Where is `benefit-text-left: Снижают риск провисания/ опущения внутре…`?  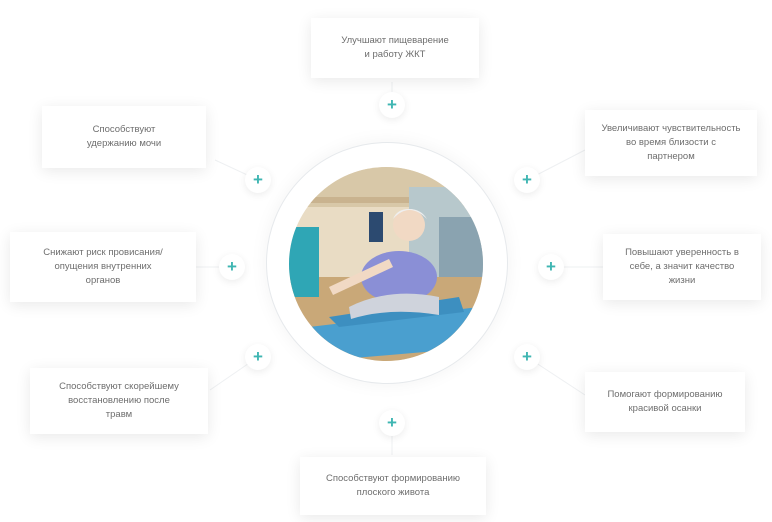
benefit-text-left: Снижают риск провисания/ опущения внутре… is located at coordinates (103, 266).